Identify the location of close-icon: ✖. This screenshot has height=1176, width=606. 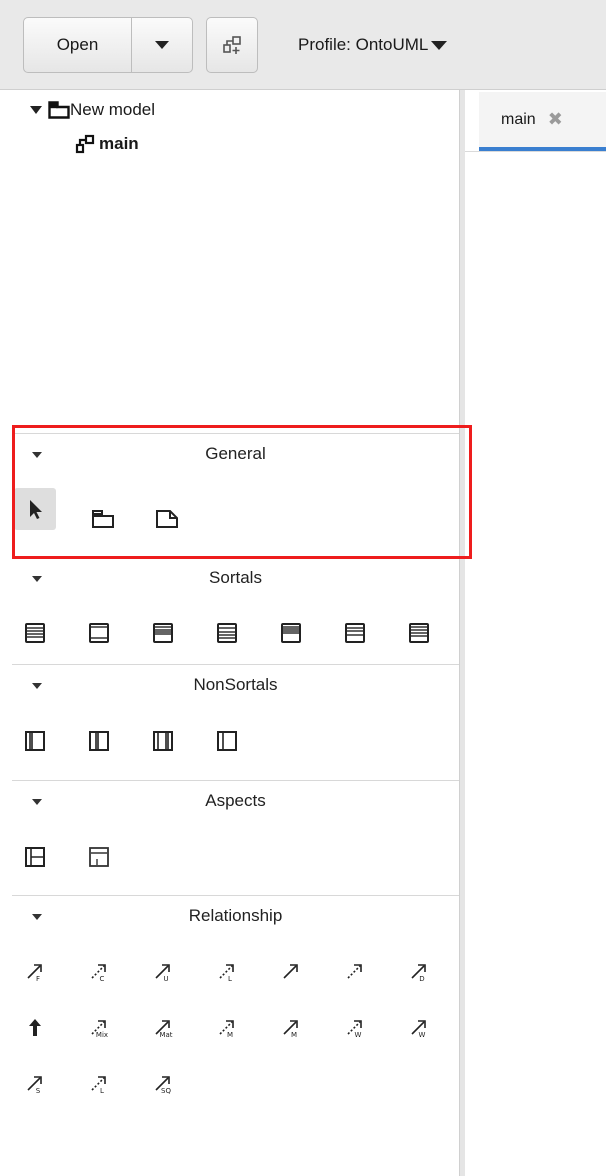
(555, 119).